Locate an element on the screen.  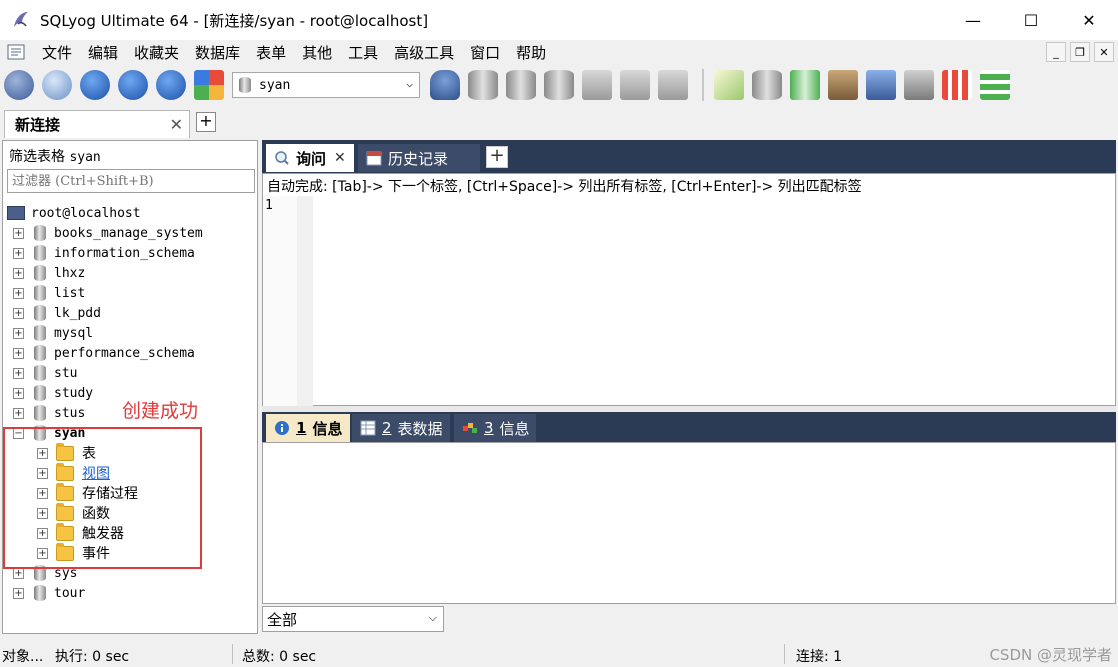
tab-info-2: 3 信息 is located at coordinates (495, 428).